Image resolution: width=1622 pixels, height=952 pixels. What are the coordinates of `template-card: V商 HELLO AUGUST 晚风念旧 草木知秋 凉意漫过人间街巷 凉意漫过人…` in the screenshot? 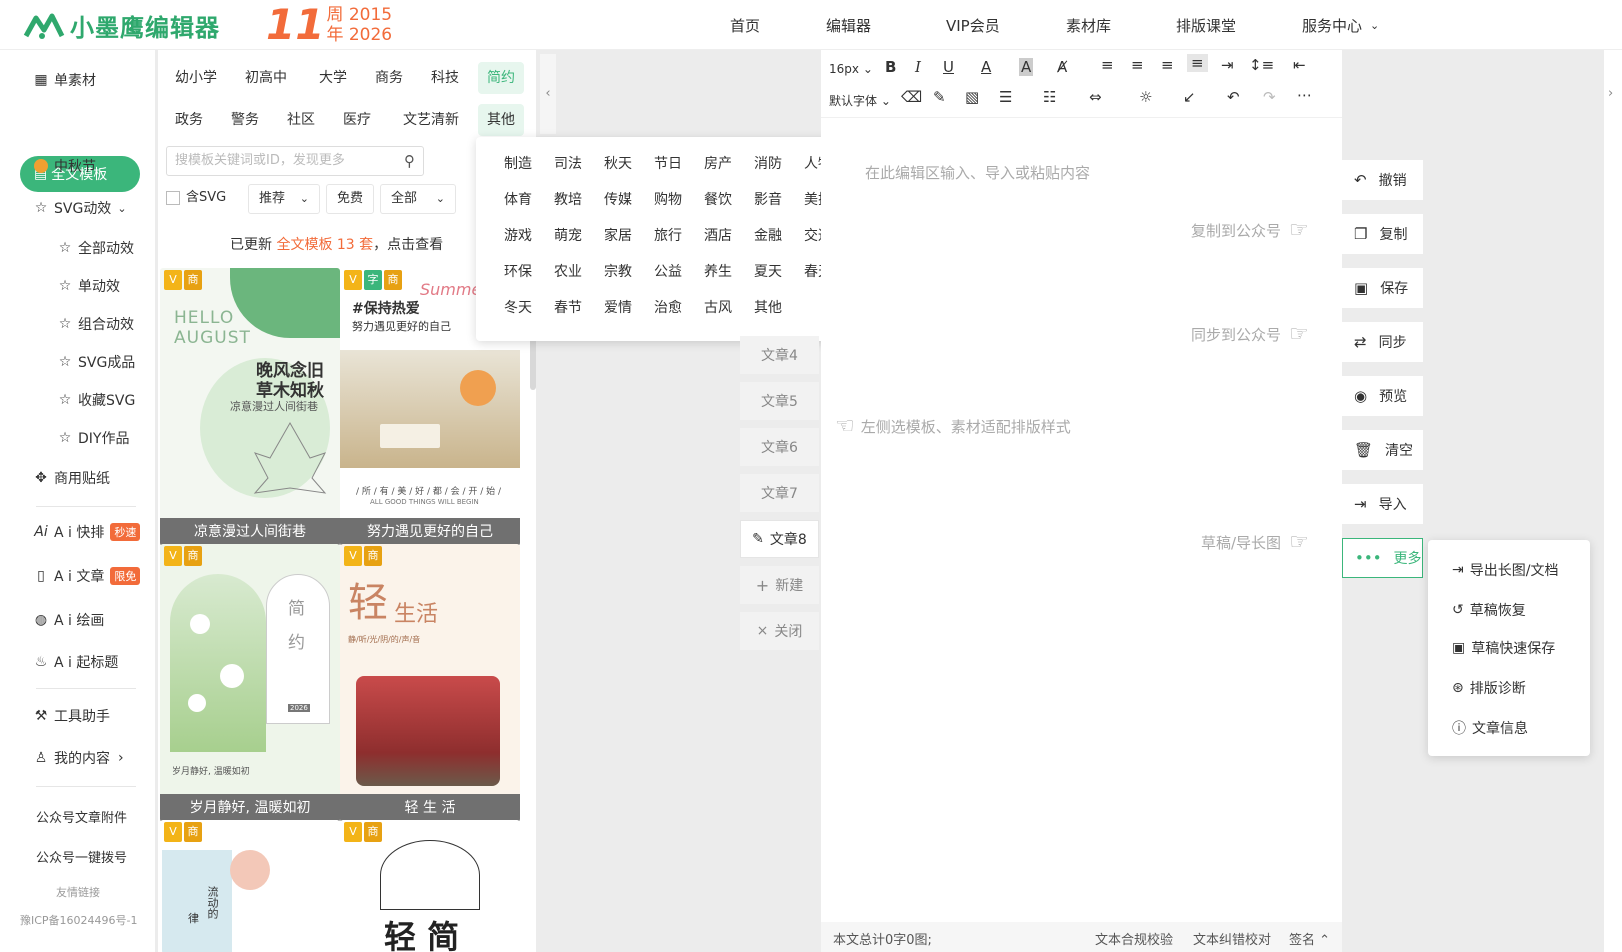 It's located at (250, 407).